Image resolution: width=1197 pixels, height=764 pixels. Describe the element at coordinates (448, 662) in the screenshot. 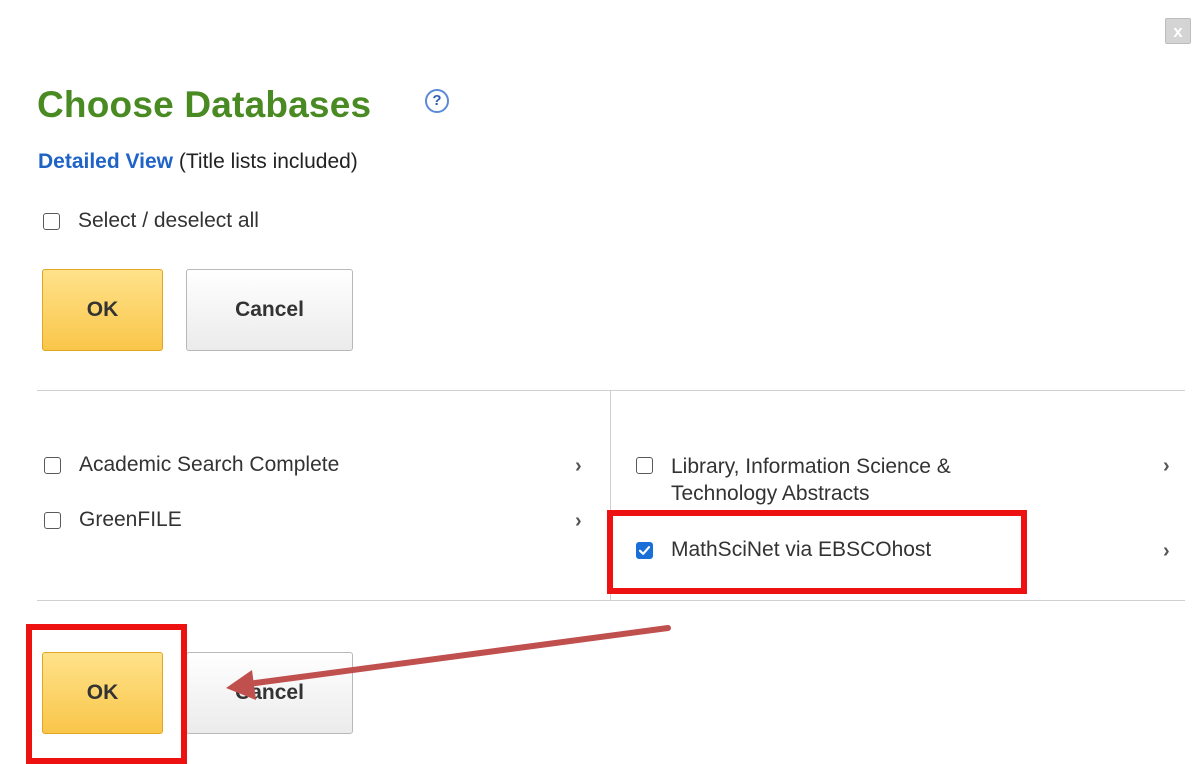

I see `arrow-annotation` at that location.